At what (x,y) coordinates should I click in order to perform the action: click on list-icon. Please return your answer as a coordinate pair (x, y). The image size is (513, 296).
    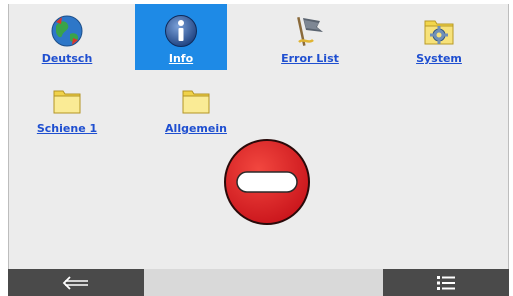
    Looking at the image, I should click on (446, 282).